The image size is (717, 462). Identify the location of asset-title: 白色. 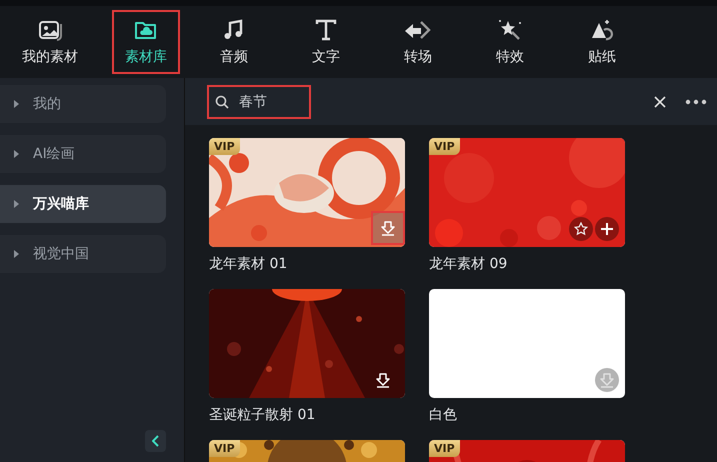
(443, 415).